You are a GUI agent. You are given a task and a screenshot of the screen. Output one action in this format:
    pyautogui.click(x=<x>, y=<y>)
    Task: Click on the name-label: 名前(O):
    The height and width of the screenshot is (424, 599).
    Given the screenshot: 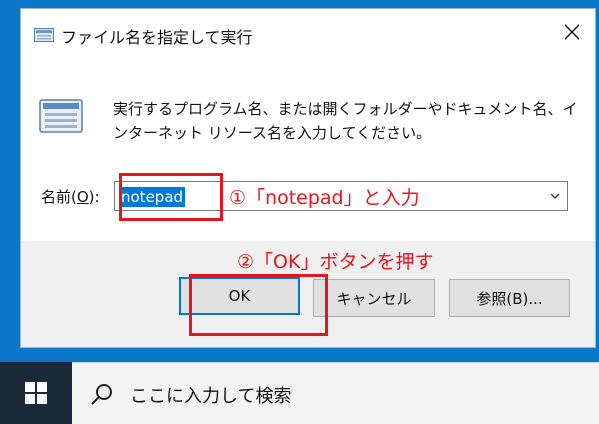 What is the action you would take?
    pyautogui.click(x=70, y=197)
    